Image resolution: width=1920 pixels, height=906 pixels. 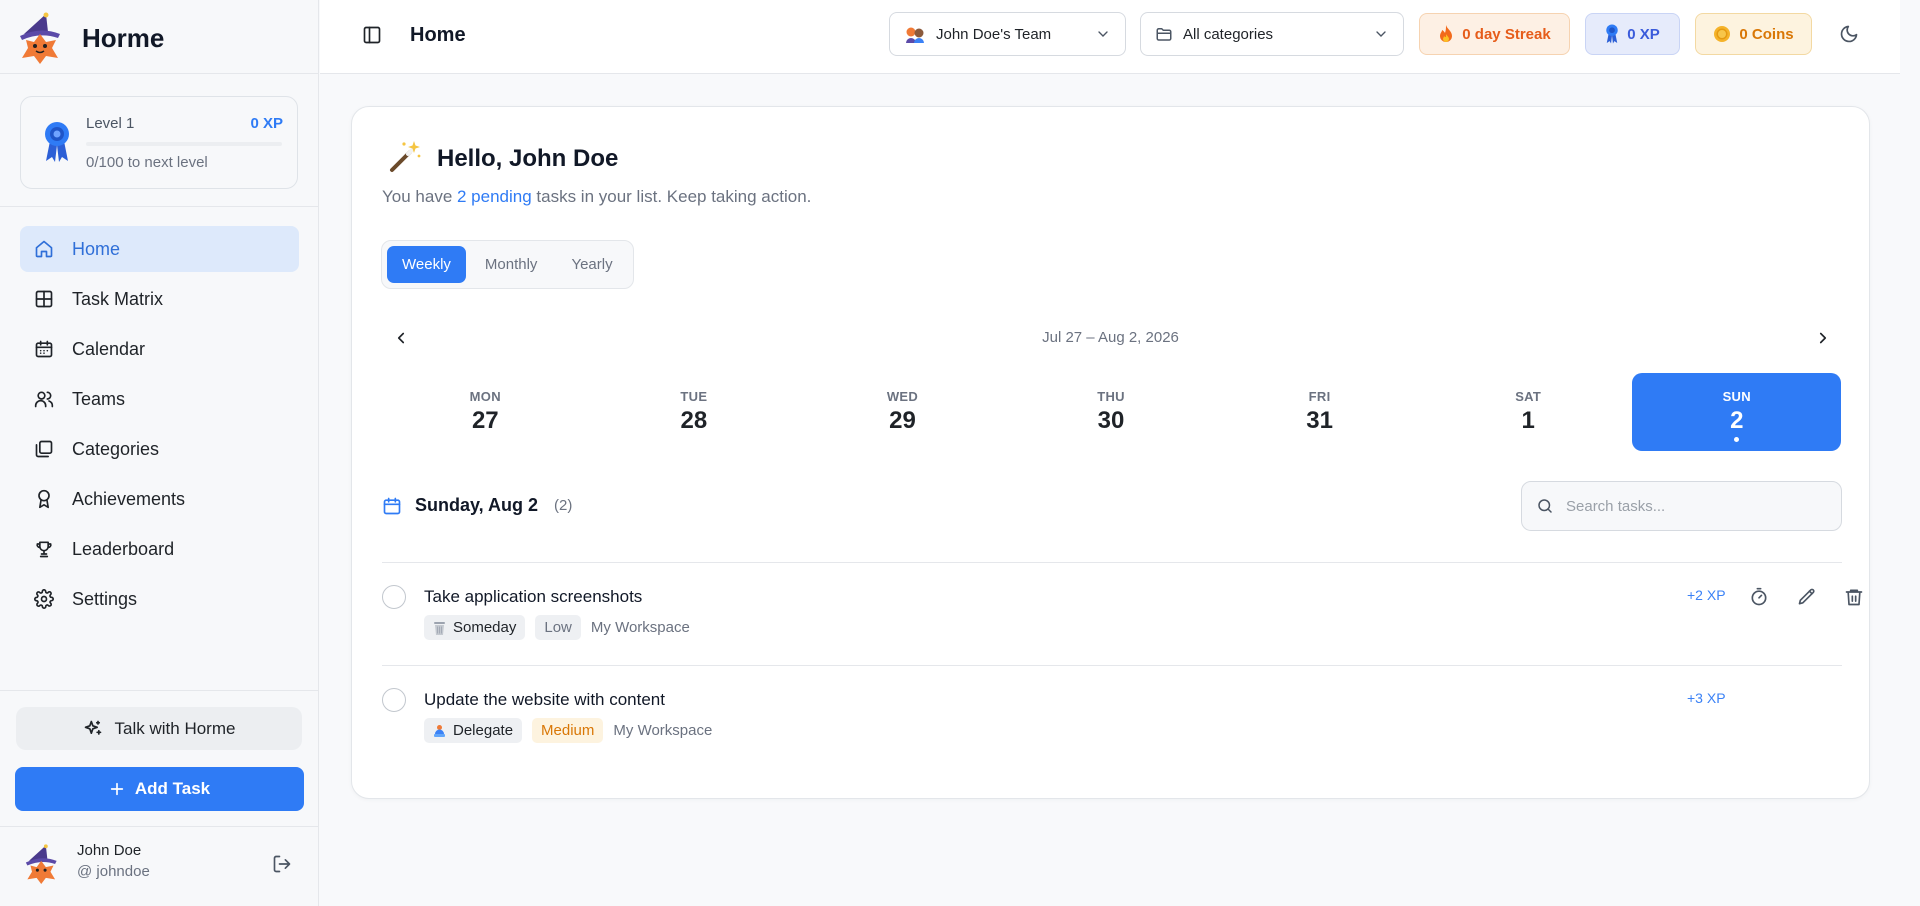 What do you see at coordinates (159, 599) in the screenshot?
I see `sidebar-item-settings: Settings` at bounding box center [159, 599].